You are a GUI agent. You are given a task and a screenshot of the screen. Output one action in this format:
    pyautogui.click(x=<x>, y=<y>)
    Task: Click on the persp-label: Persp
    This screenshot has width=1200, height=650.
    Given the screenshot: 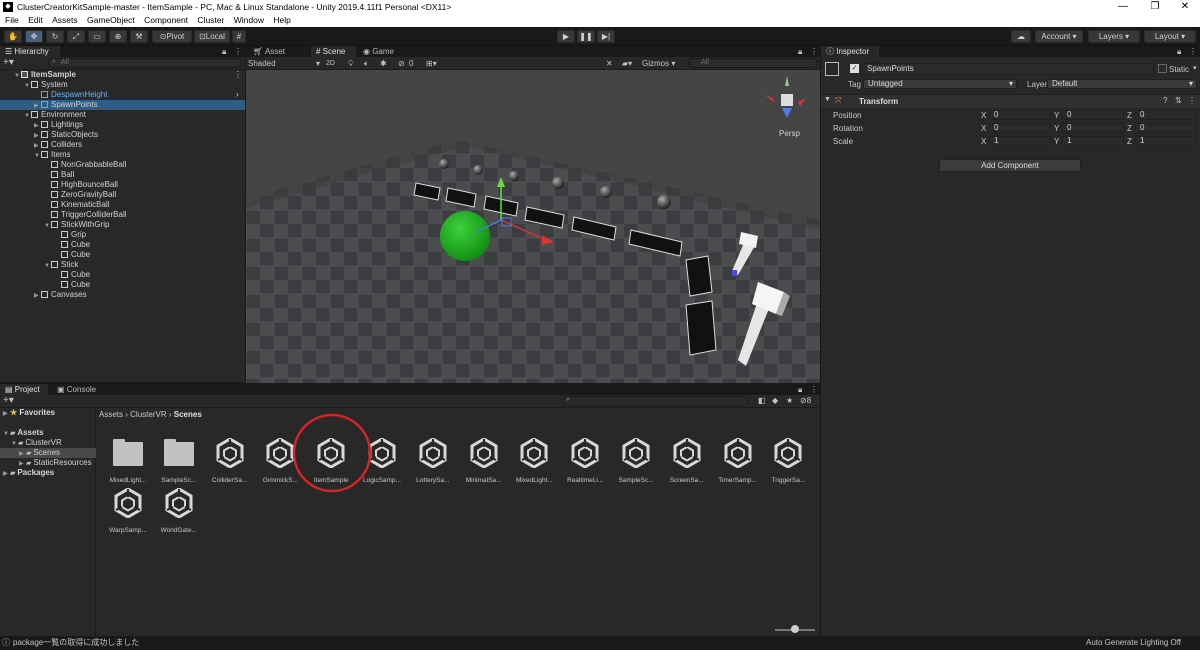 What is the action you would take?
    pyautogui.click(x=789, y=133)
    